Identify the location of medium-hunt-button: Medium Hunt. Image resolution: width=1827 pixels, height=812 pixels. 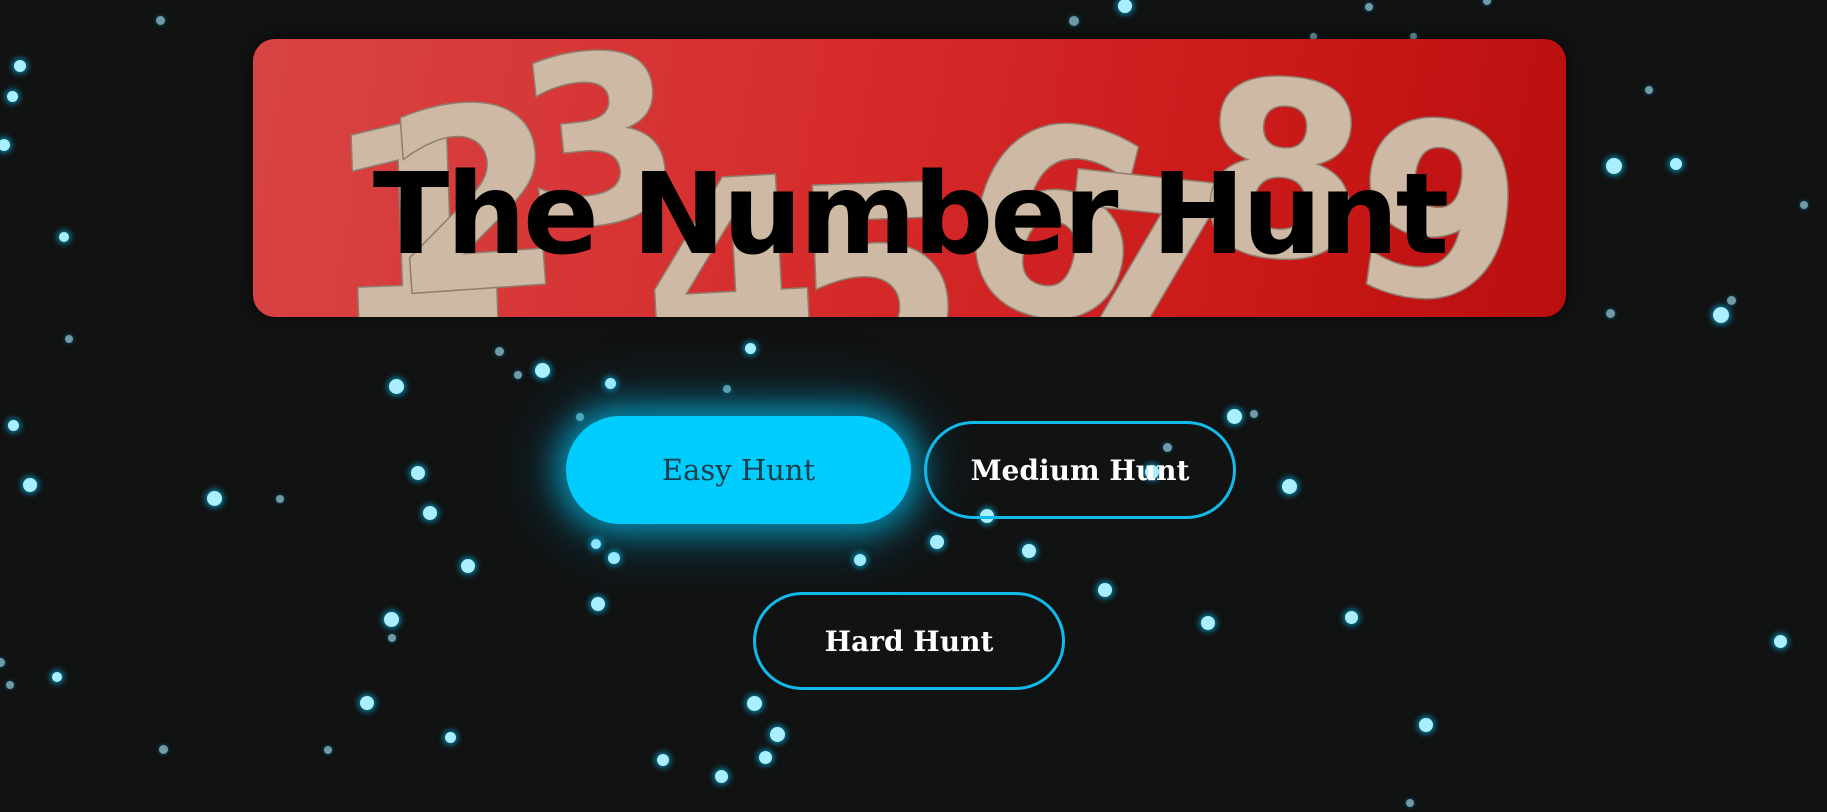
(1080, 470).